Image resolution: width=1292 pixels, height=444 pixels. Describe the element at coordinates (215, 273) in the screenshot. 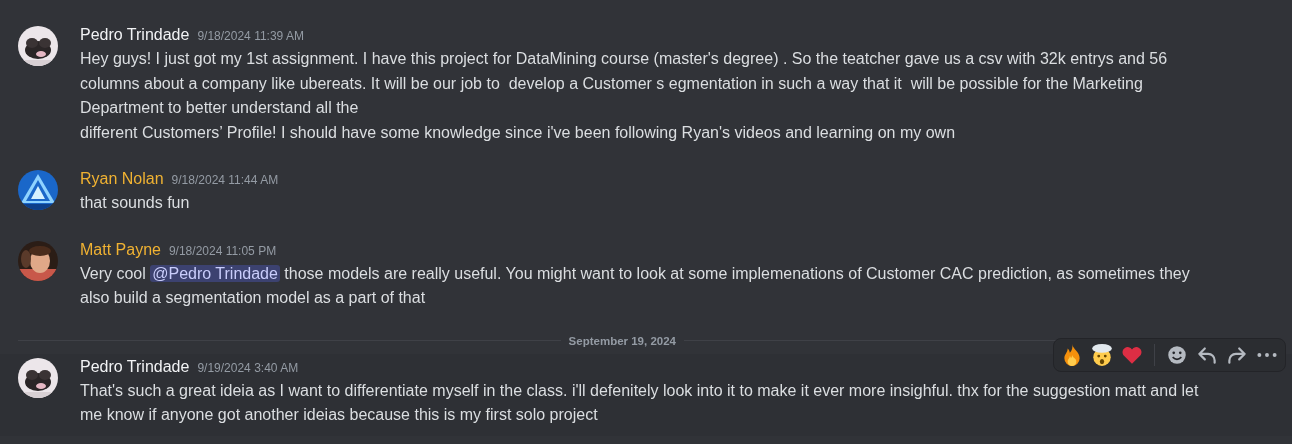

I see `mention-link: @Pedro Trindade` at that location.